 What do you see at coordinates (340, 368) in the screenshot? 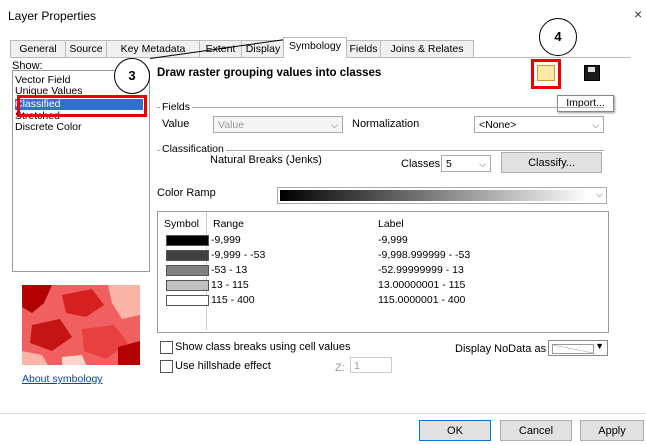
I see `z-label: Z:` at bounding box center [340, 368].